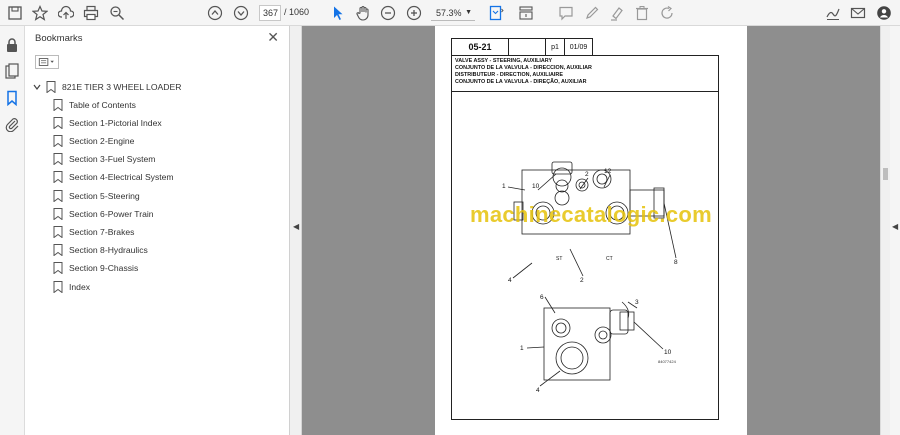  Describe the element at coordinates (536, 186) in the screenshot. I see `callout-10: 10` at that location.